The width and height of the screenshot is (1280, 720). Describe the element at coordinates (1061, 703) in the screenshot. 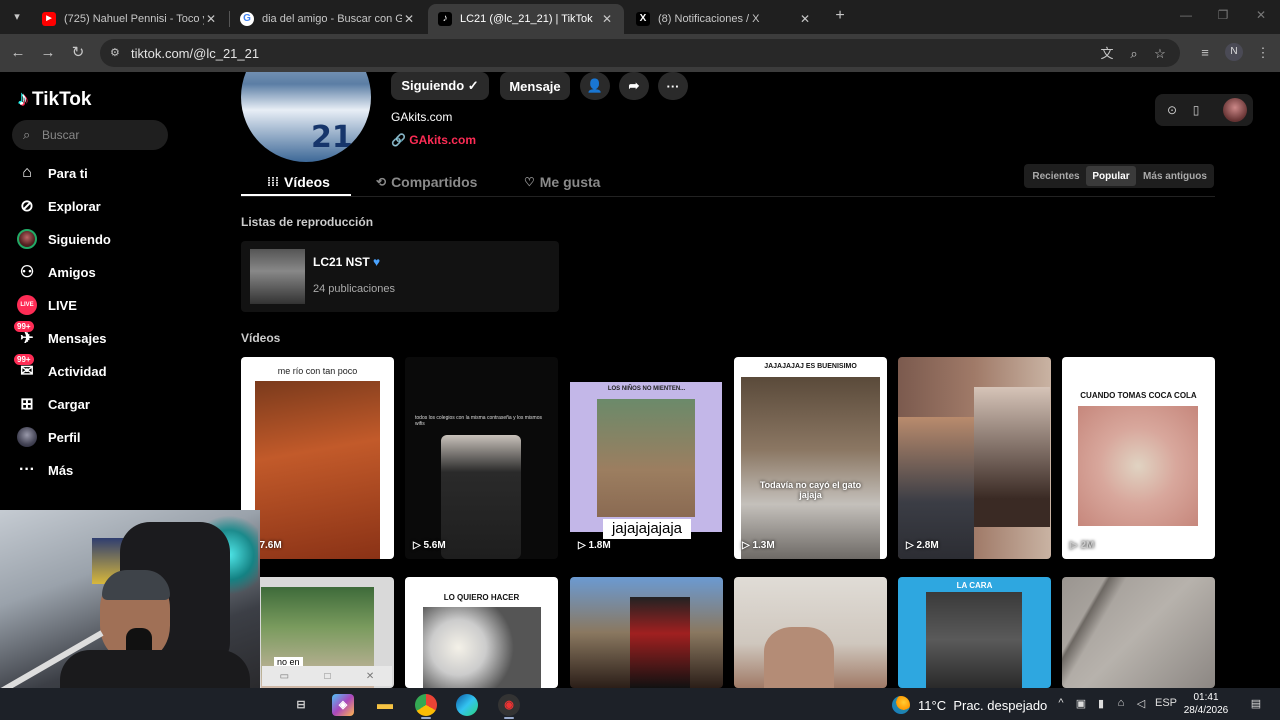

I see `tray-chevron-up-icon: ^` at that location.